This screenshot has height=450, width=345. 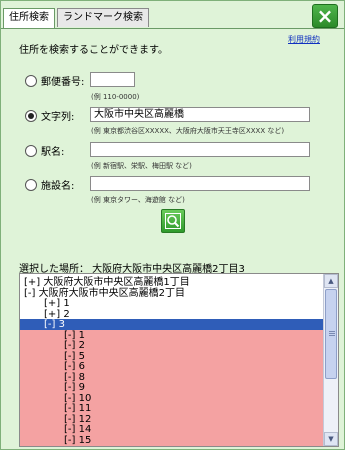 What do you see at coordinates (331, 281) in the screenshot?
I see `scroll-up-button: ▲` at bounding box center [331, 281].